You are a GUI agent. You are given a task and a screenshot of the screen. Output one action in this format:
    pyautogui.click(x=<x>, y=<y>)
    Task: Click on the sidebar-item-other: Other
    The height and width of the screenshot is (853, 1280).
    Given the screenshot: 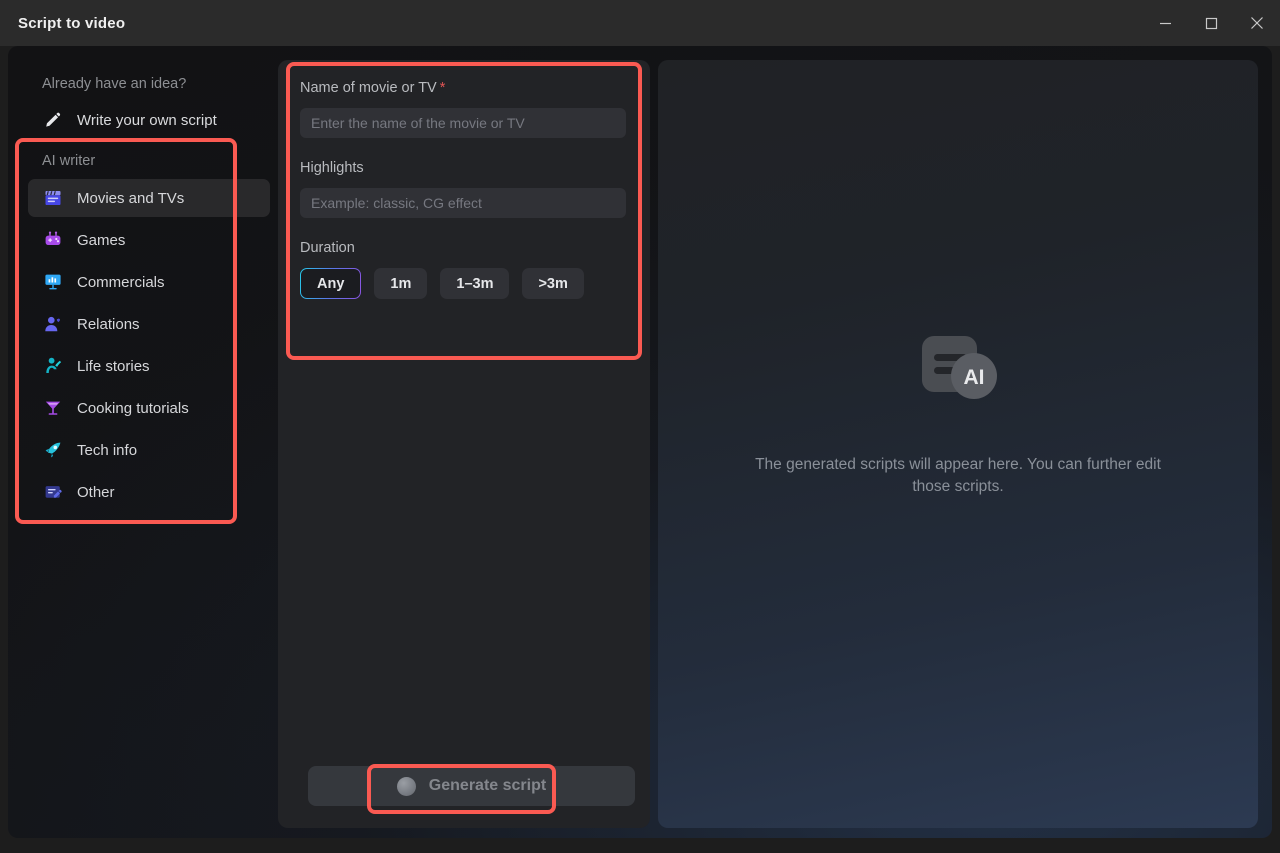 What is the action you would take?
    pyautogui.click(x=149, y=492)
    